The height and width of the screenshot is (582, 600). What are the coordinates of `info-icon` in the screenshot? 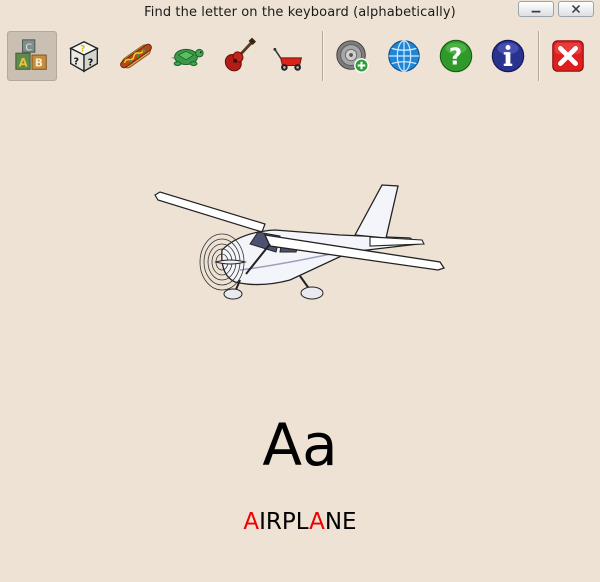 It's located at (508, 56).